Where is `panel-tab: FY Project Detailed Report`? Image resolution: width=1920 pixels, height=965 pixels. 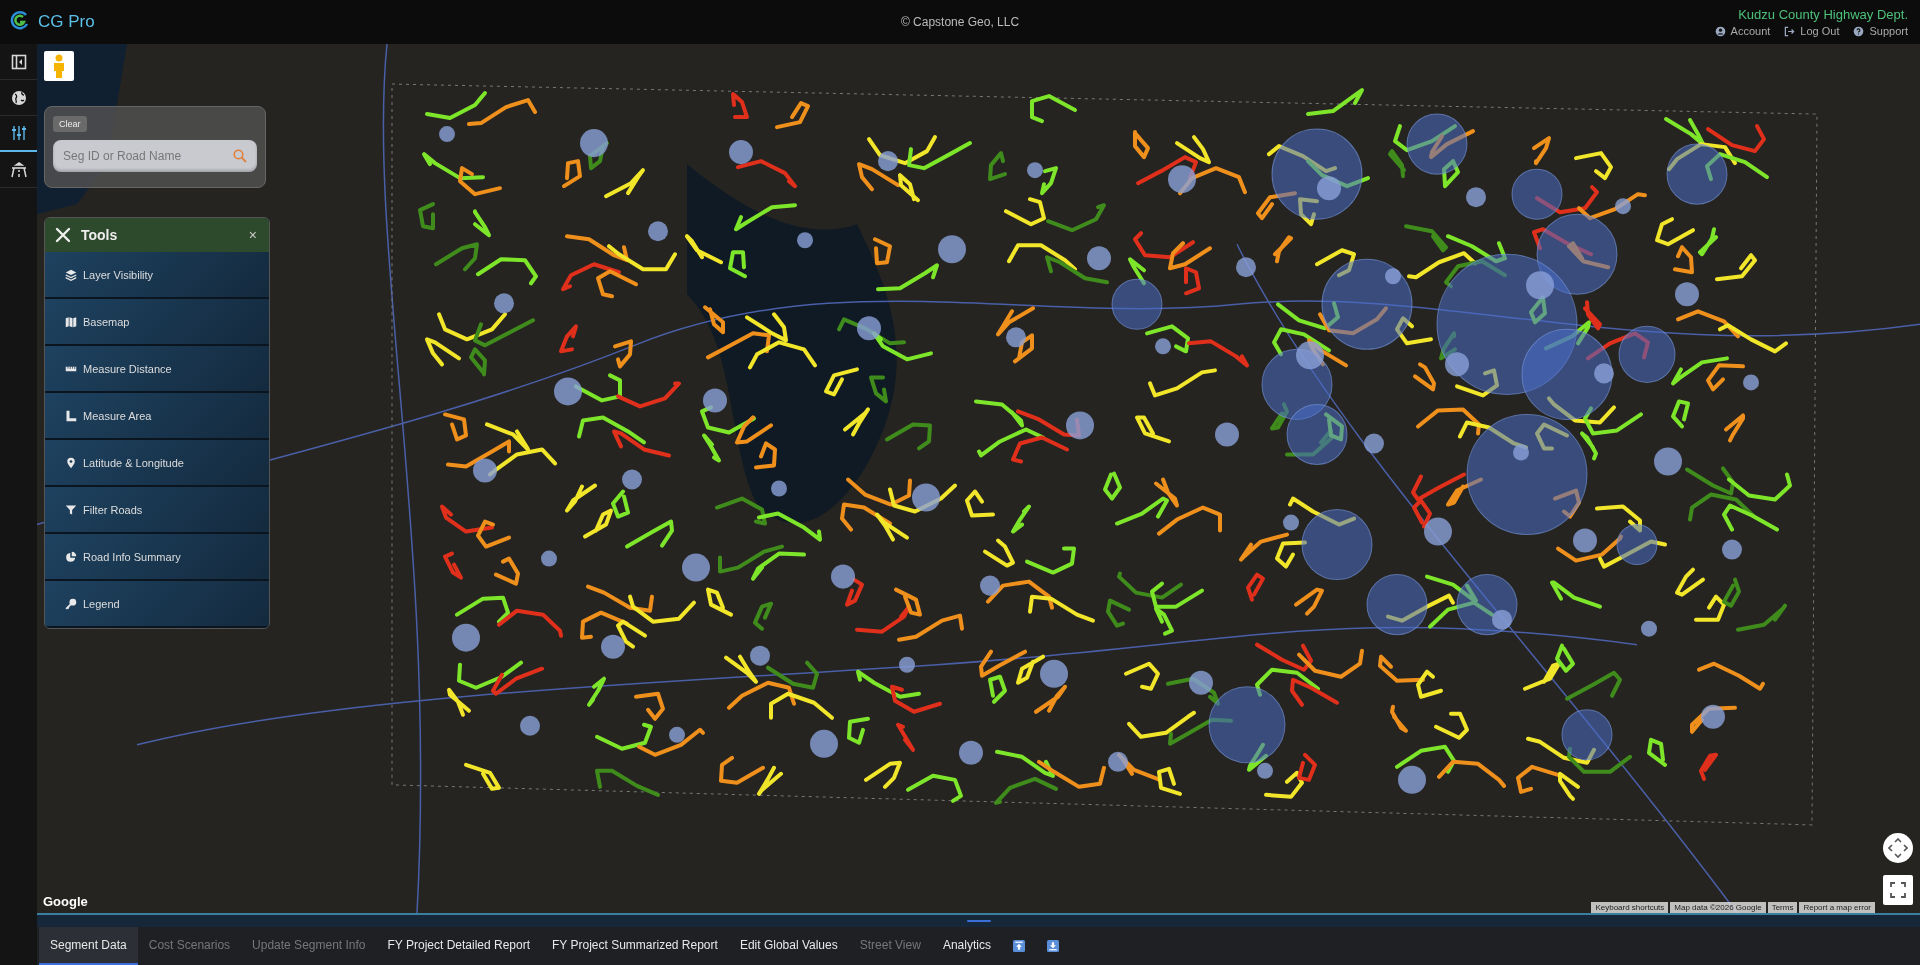
panel-tab: FY Project Detailed Report is located at coordinates (459, 946).